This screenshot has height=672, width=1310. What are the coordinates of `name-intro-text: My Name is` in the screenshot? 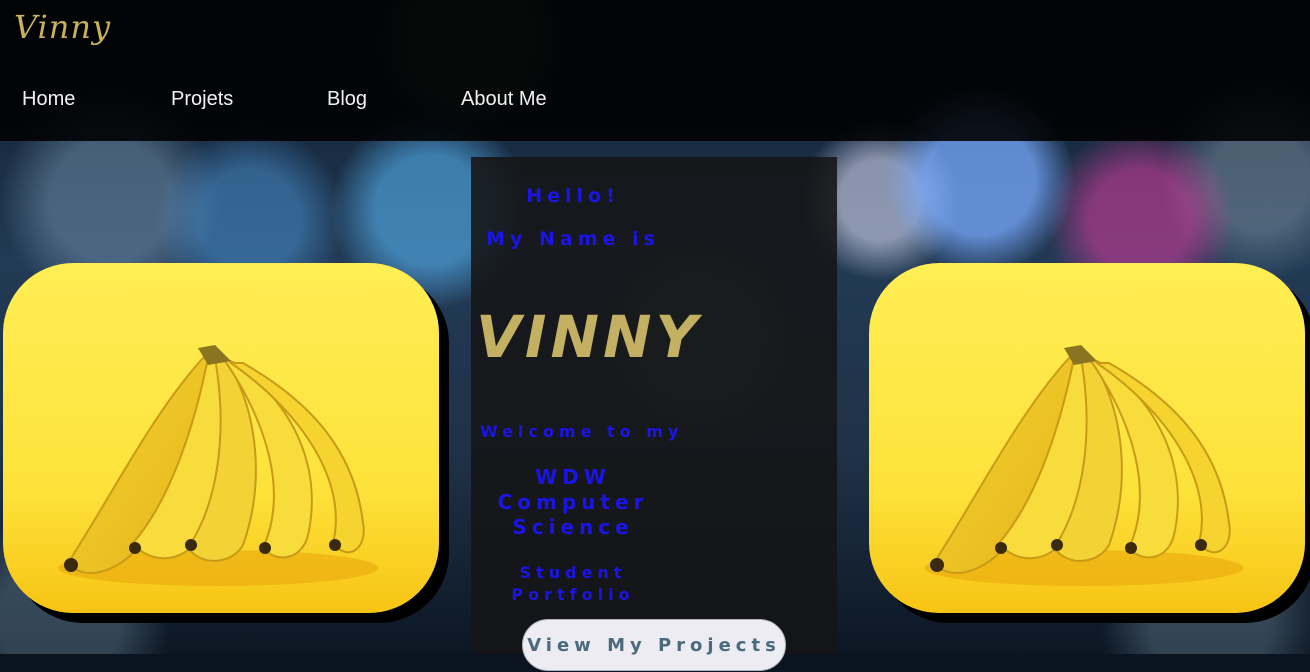 It's located at (573, 239).